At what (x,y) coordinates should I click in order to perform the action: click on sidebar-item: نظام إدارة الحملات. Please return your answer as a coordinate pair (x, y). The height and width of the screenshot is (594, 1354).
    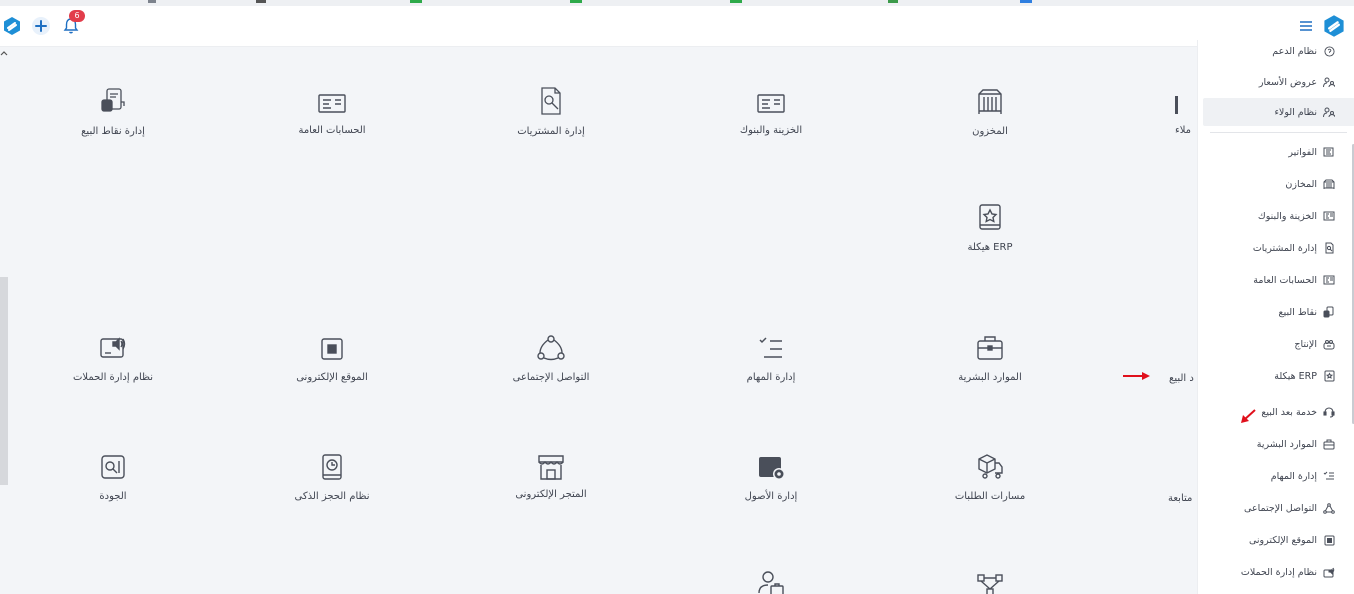
    Looking at the image, I should click on (1288, 572).